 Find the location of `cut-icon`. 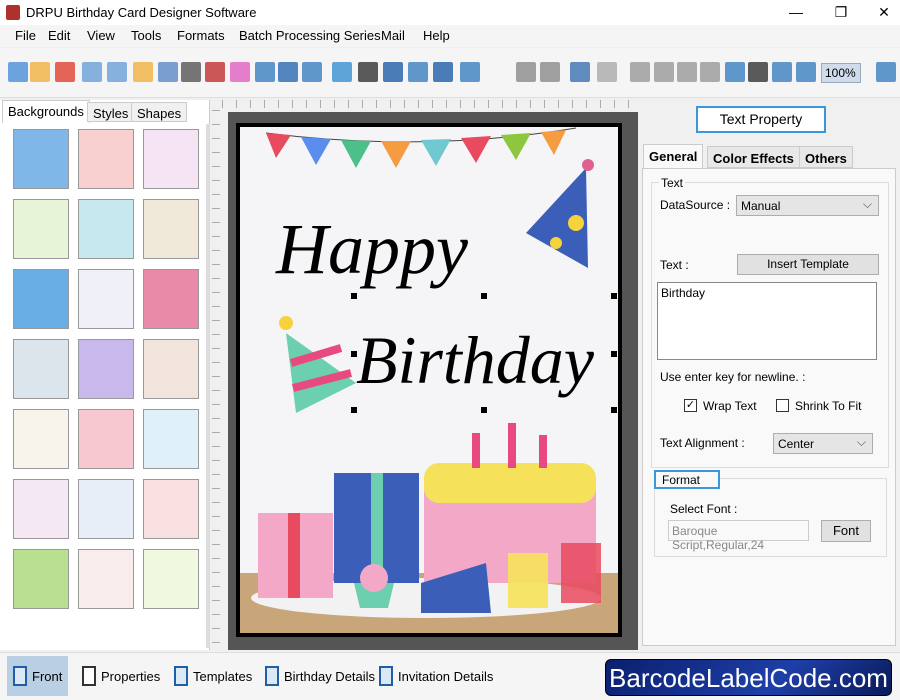

cut-icon is located at coordinates (664, 72).